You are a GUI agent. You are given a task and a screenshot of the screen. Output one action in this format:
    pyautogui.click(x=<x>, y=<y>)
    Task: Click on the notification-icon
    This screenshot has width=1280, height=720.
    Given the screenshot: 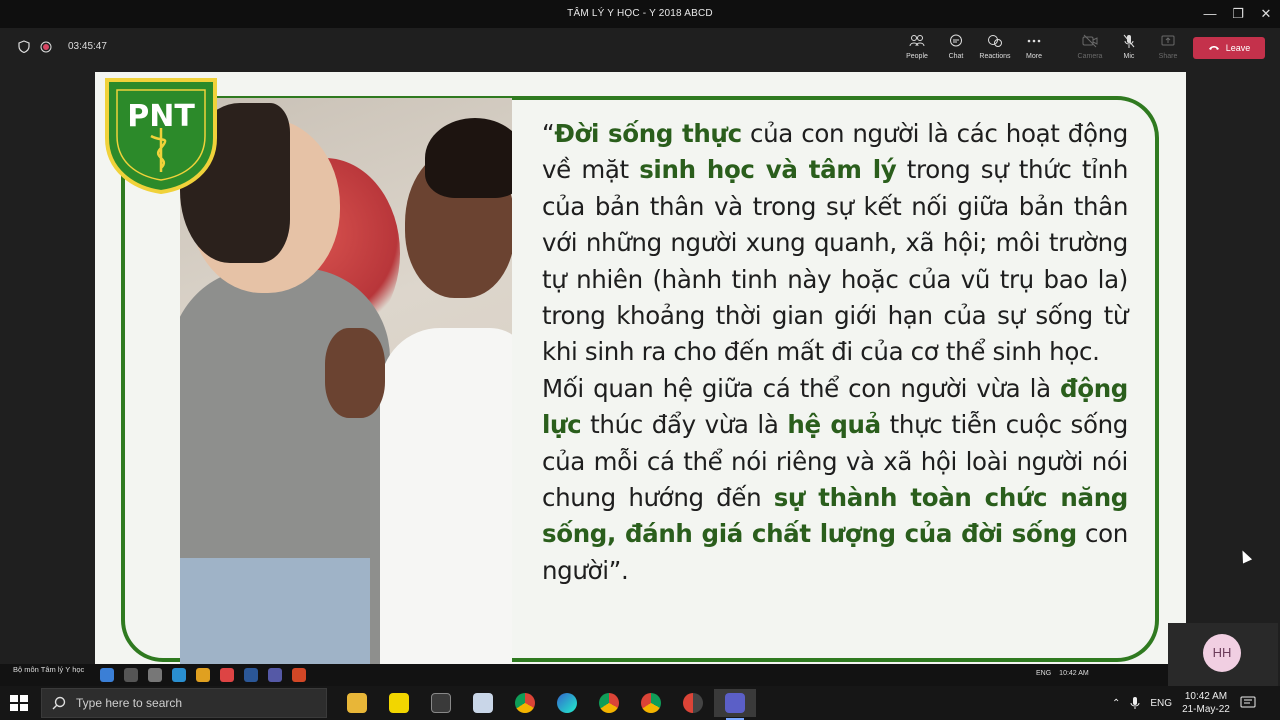 What is the action you would take?
    pyautogui.click(x=1248, y=703)
    